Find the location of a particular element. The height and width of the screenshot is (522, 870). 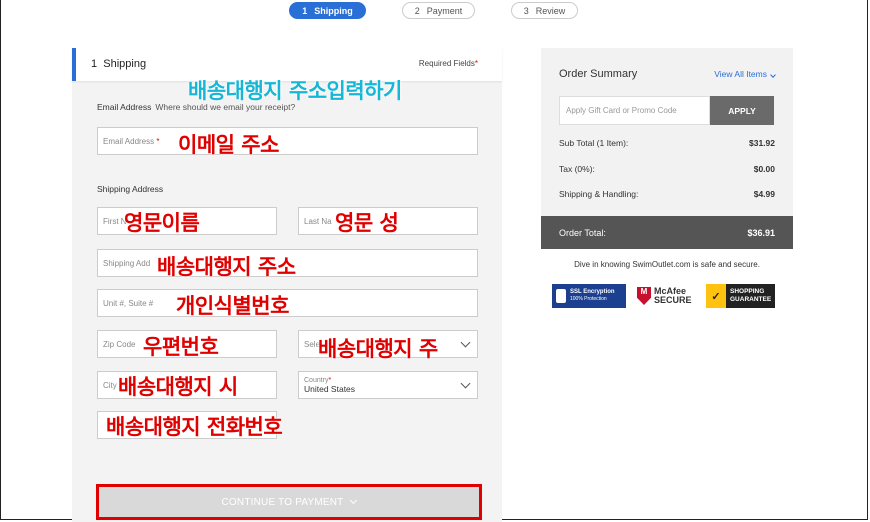

continue-to-payment-button: CONTINUE TO PAYMENT is located at coordinates (289, 502).